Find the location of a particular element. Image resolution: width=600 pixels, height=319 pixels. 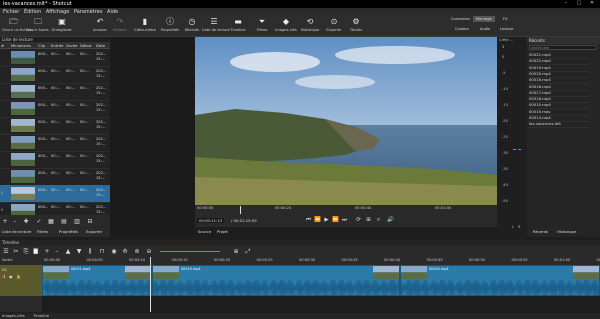

remove-icon: – is located at coordinates (57, 251).